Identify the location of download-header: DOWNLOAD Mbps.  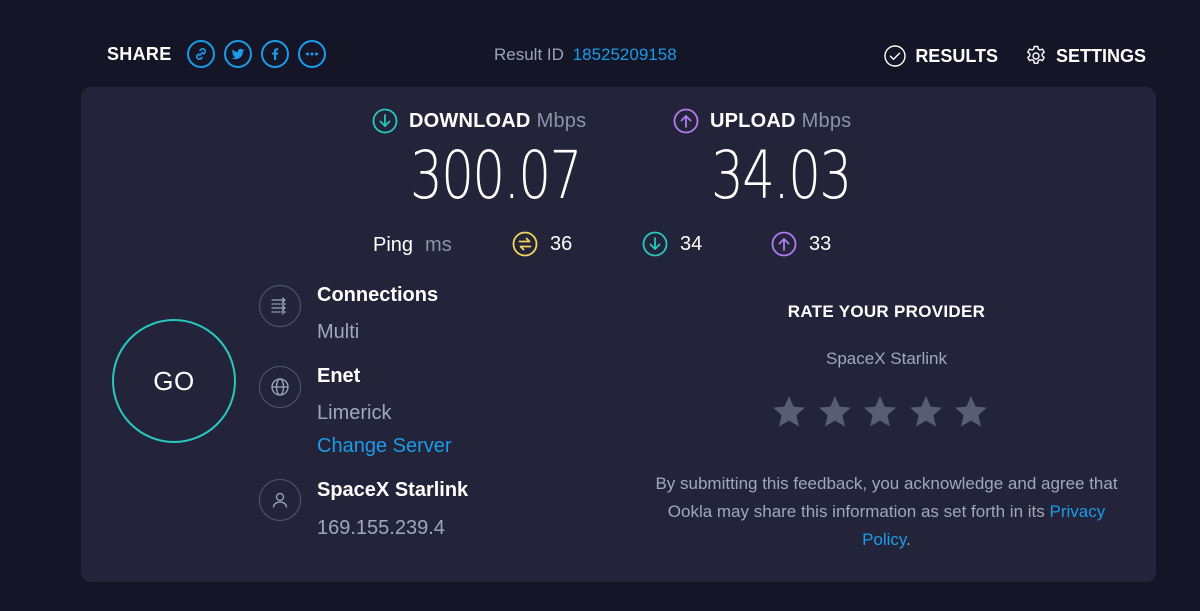
(500, 121).